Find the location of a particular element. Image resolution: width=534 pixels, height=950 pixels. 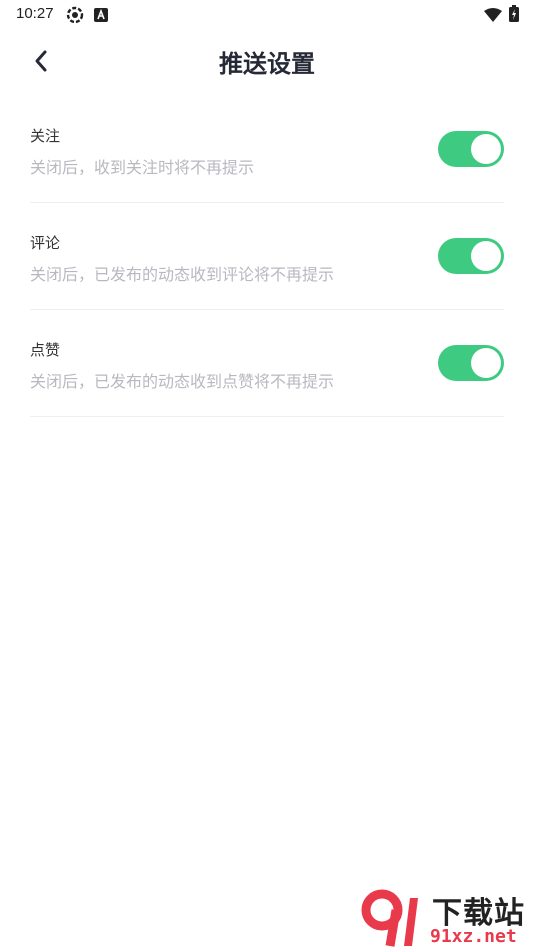

page-title: 推送设置 is located at coordinates (267, 64).